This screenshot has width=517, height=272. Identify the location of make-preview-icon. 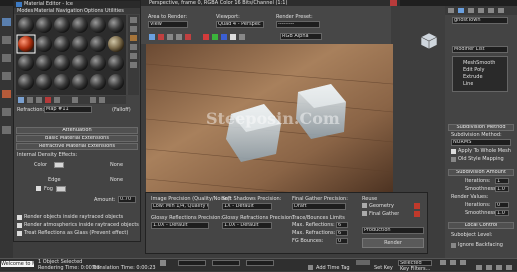
(133, 65).